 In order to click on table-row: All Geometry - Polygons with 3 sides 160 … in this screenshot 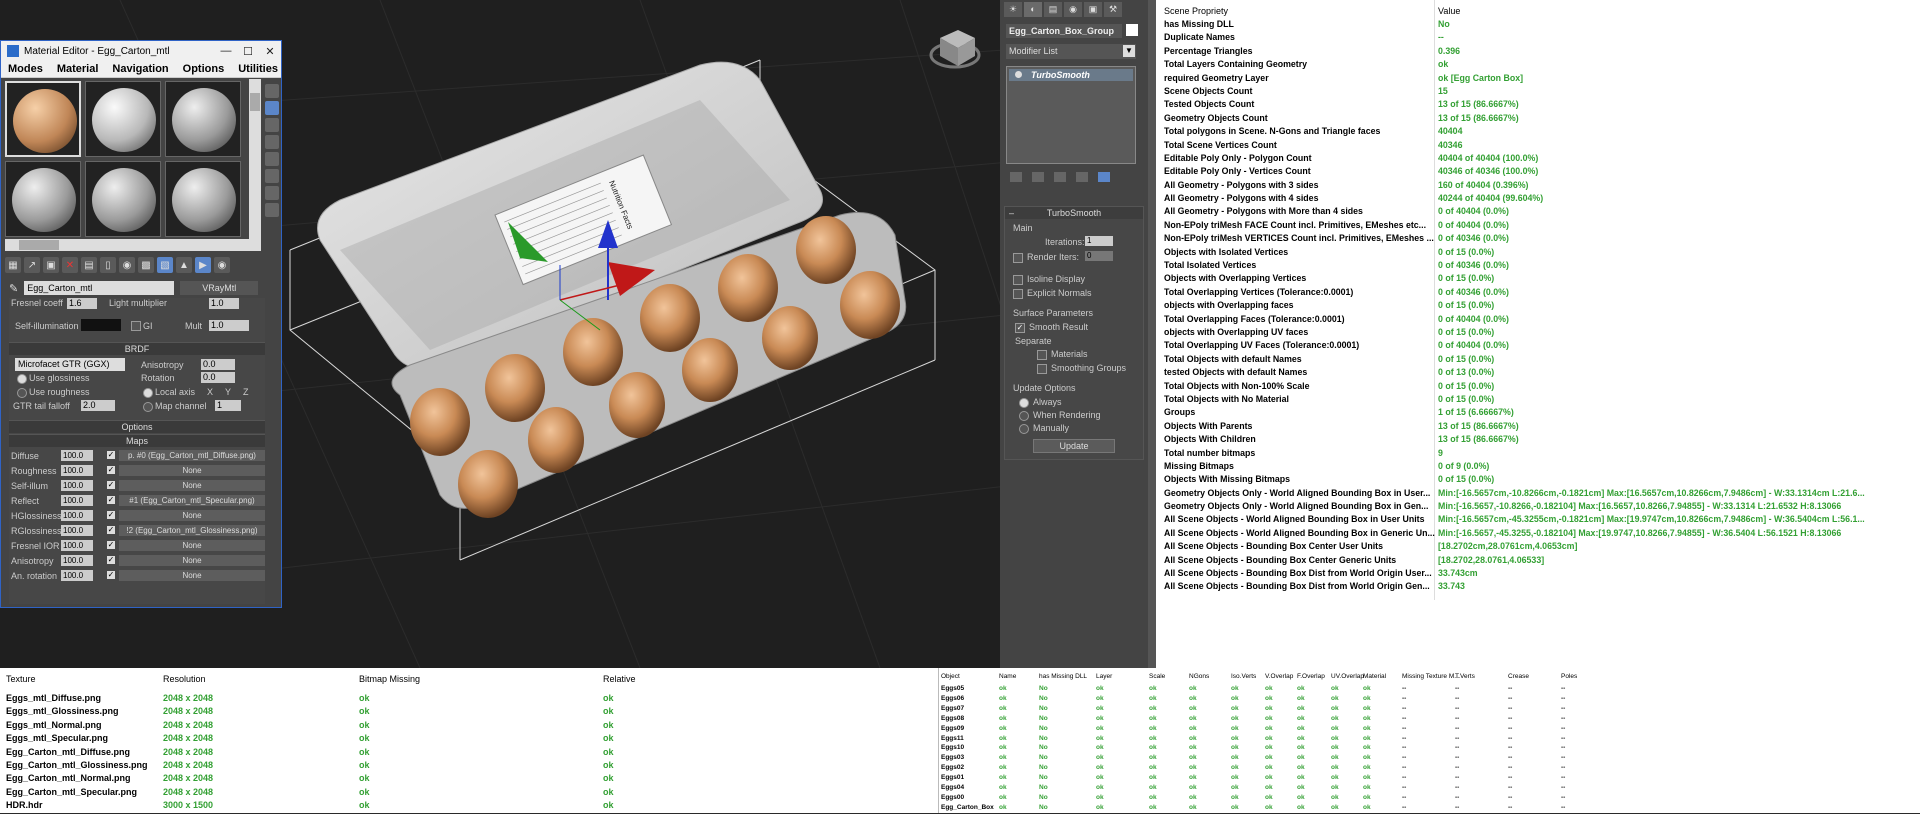, I will do `click(1538, 185)`.